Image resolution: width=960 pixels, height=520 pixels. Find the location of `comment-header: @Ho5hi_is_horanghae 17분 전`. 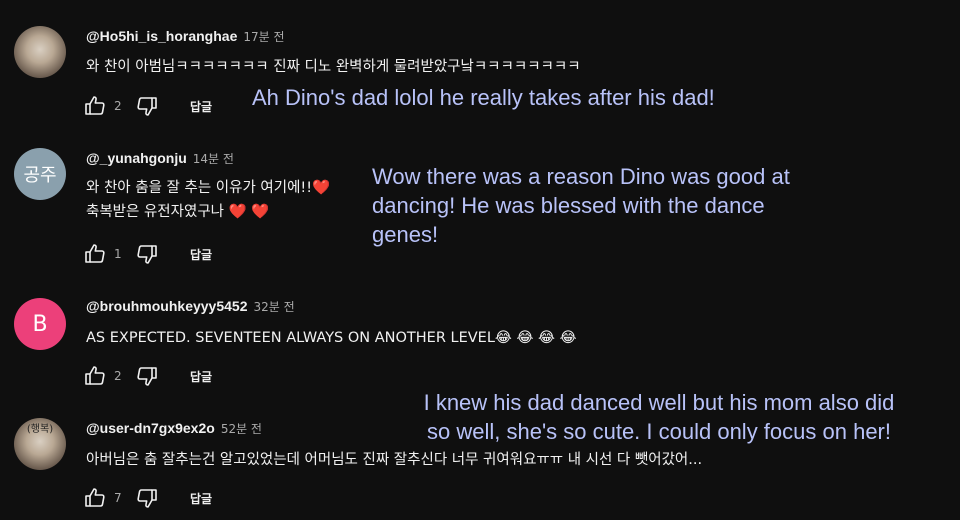

comment-header: @Ho5hi_is_horanghae 17분 전 is located at coordinates (185, 38).